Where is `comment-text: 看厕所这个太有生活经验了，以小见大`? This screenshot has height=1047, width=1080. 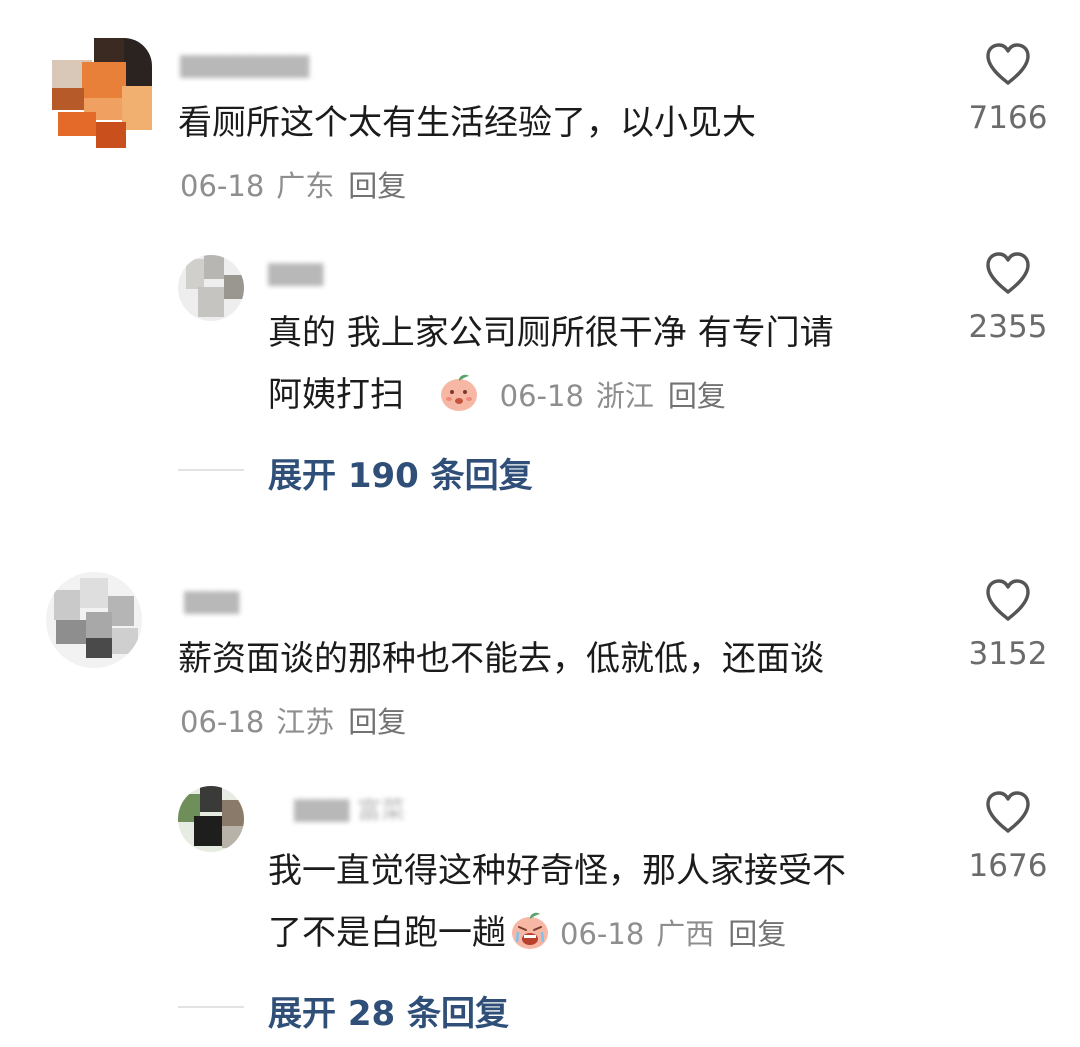 comment-text: 看厕所这个太有生活经验了，以小见大 is located at coordinates (467, 123).